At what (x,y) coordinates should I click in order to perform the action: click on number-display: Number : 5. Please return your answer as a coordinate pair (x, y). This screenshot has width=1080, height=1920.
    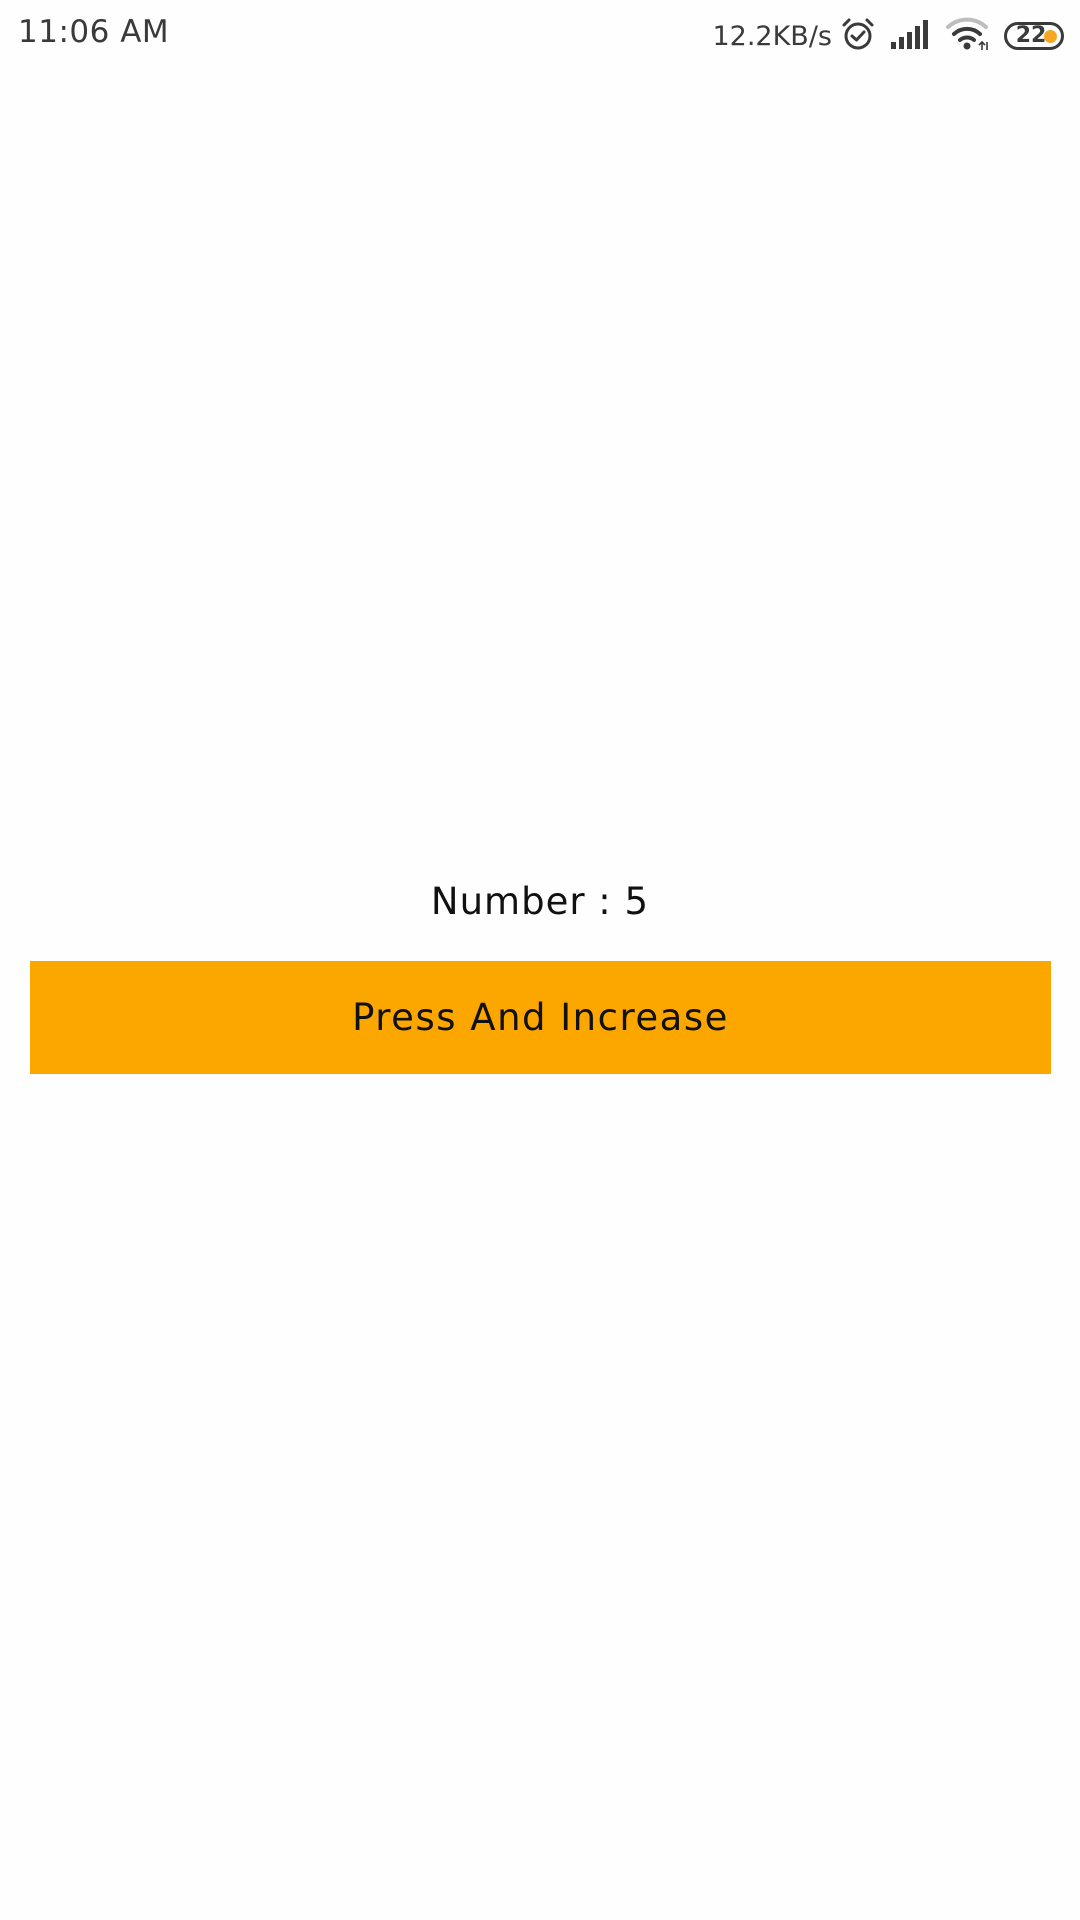
    Looking at the image, I should click on (540, 901).